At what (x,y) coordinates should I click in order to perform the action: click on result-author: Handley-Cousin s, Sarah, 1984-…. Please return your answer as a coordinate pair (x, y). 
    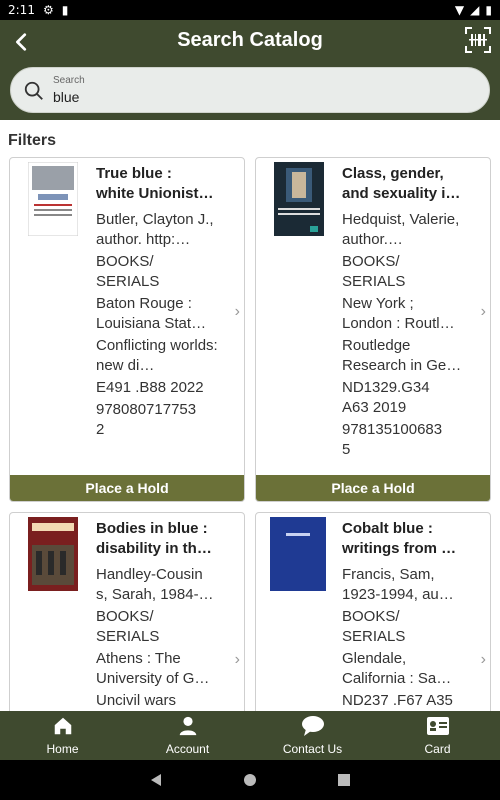
    Looking at the image, I should click on (155, 584).